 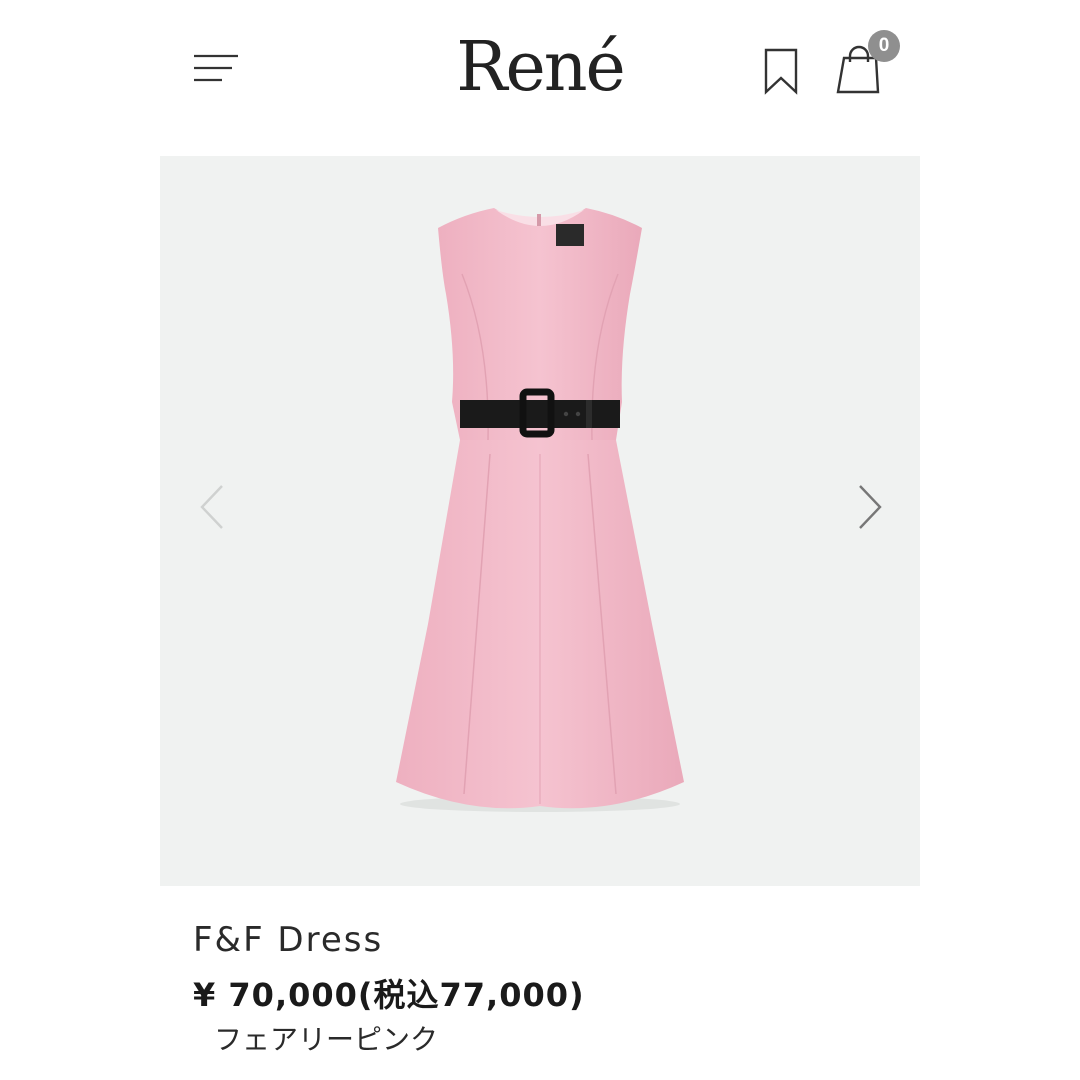 What do you see at coordinates (288, 940) in the screenshot?
I see `product-name: F&F Dress` at bounding box center [288, 940].